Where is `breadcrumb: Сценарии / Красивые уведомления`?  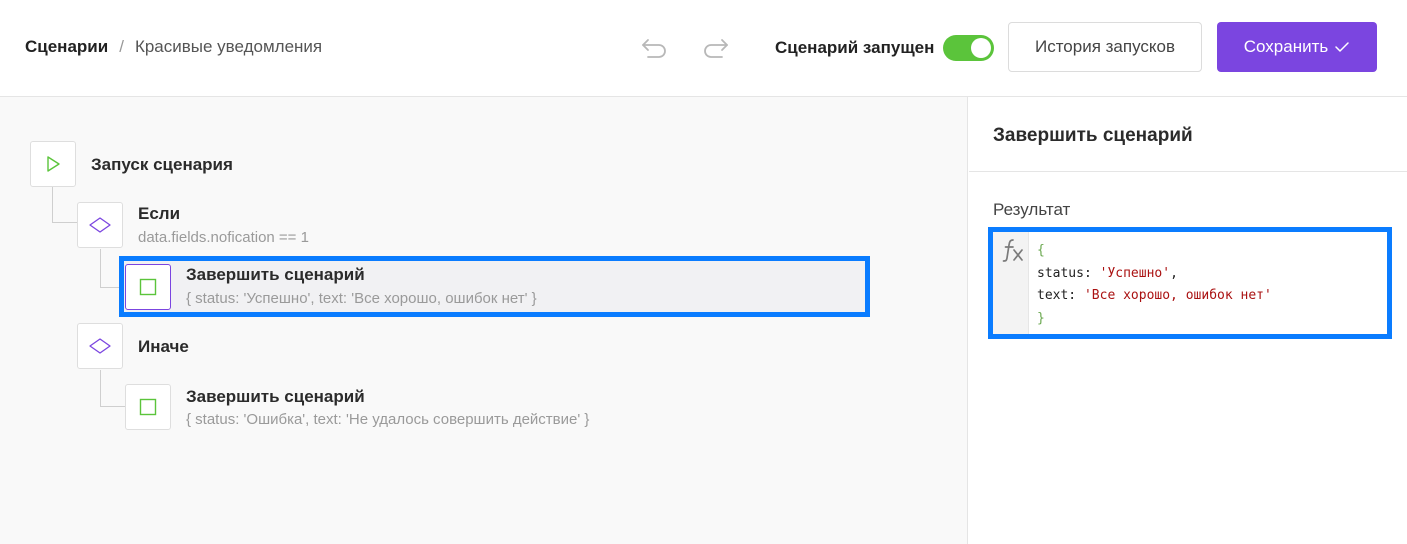 breadcrumb: Сценарии / Красивые уведомления is located at coordinates (173, 47).